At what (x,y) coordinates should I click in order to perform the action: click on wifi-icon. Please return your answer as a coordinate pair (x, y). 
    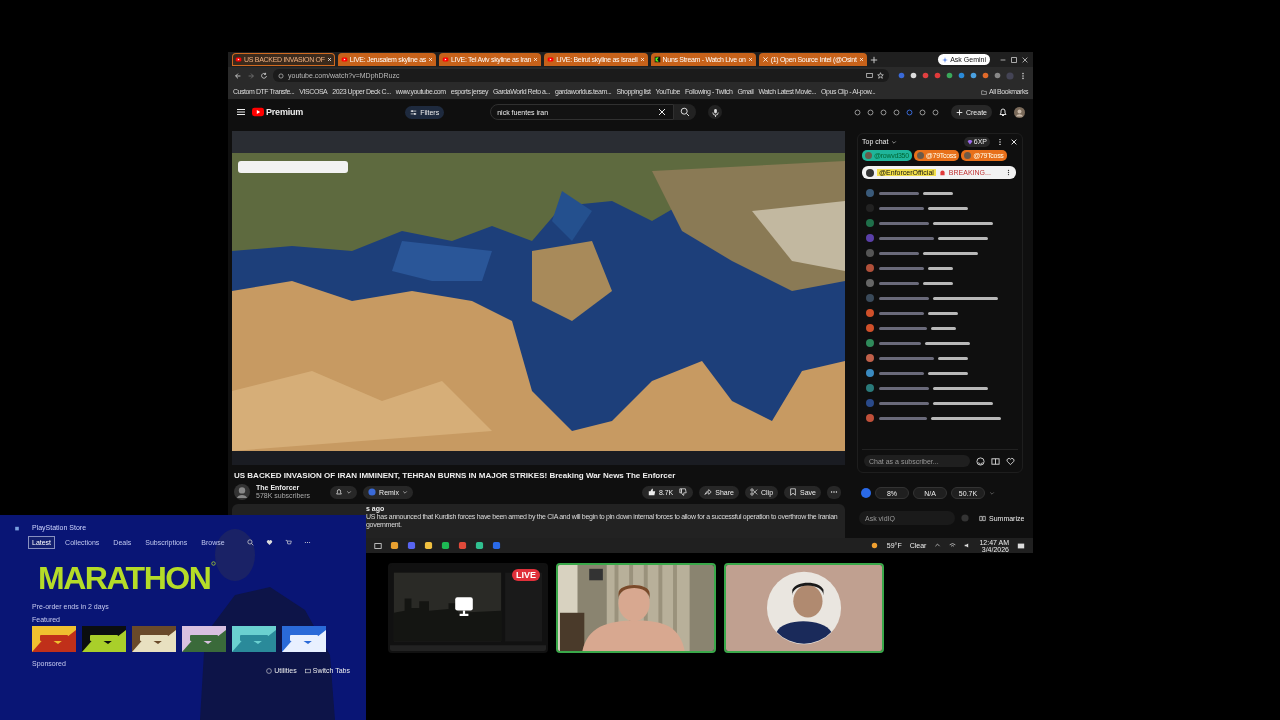
    Looking at the image, I should click on (953, 545).